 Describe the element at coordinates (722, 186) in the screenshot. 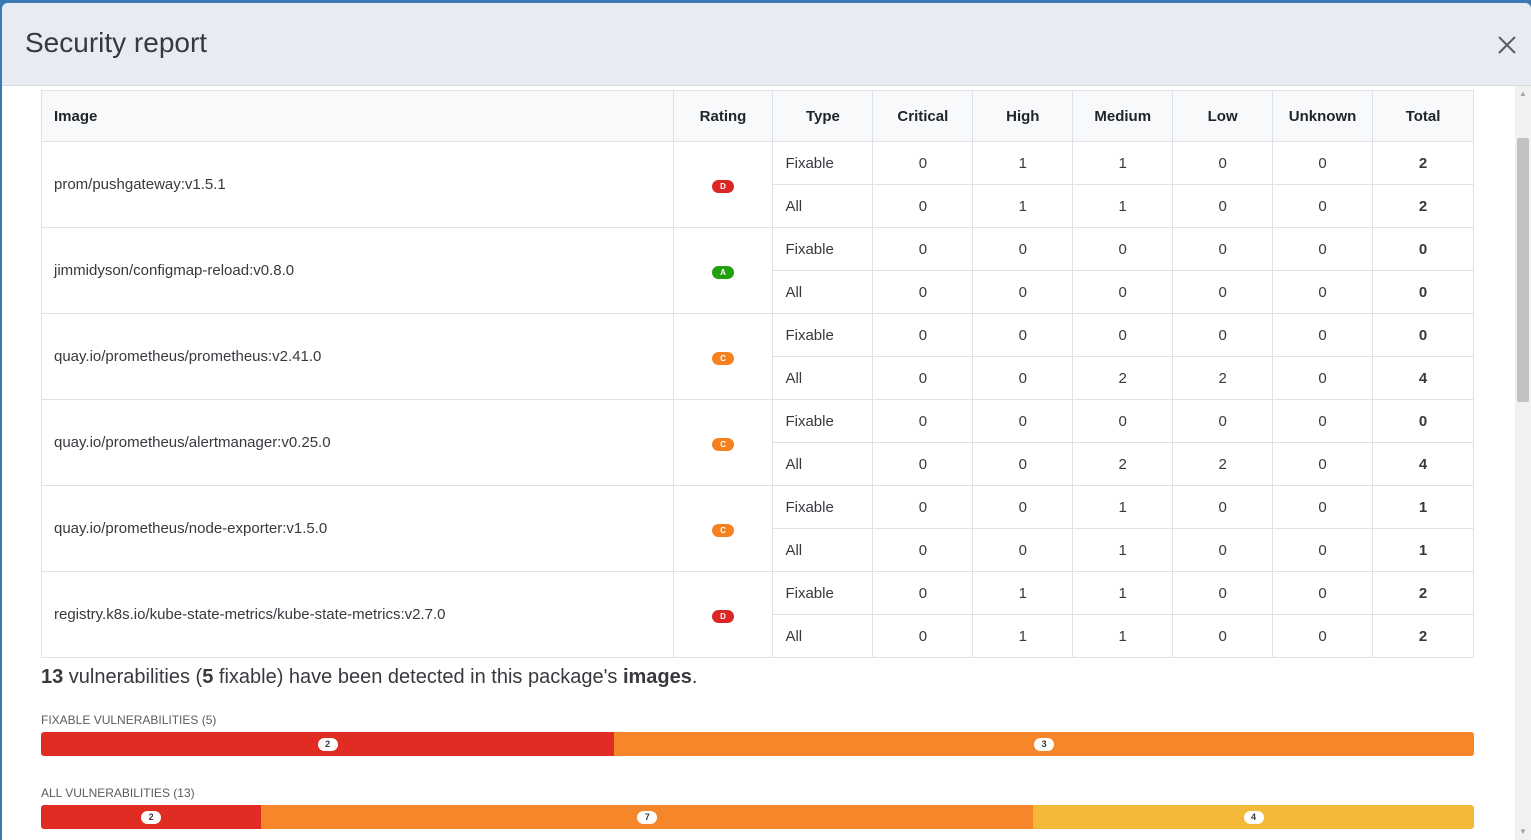

I see `rating-badge: D` at that location.